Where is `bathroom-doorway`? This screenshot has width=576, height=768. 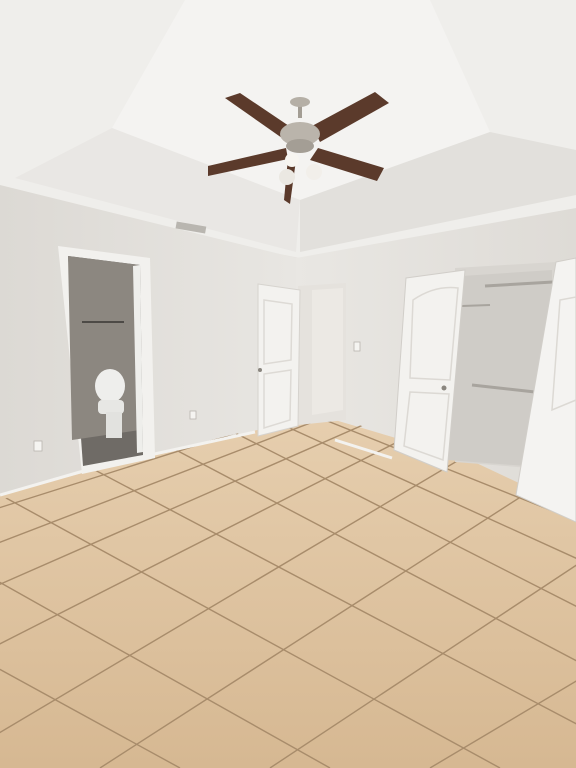 bathroom-doorway is located at coordinates (106, 360).